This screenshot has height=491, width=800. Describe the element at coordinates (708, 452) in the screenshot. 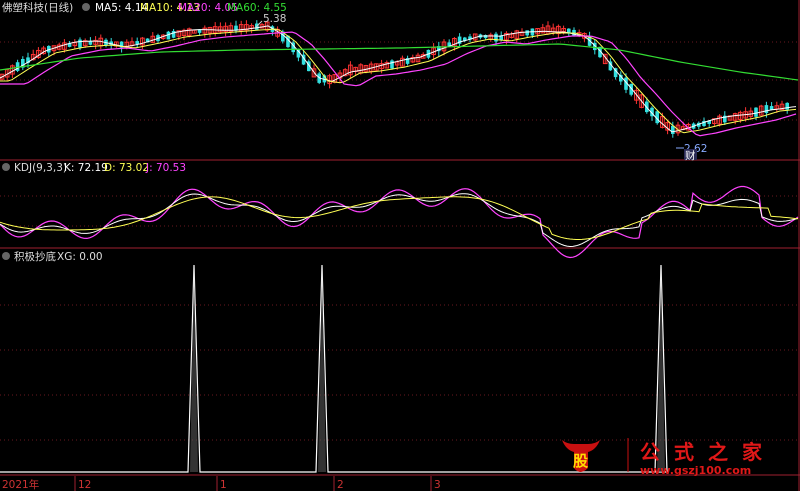

I see `watermark-title: 公式之家` at that location.